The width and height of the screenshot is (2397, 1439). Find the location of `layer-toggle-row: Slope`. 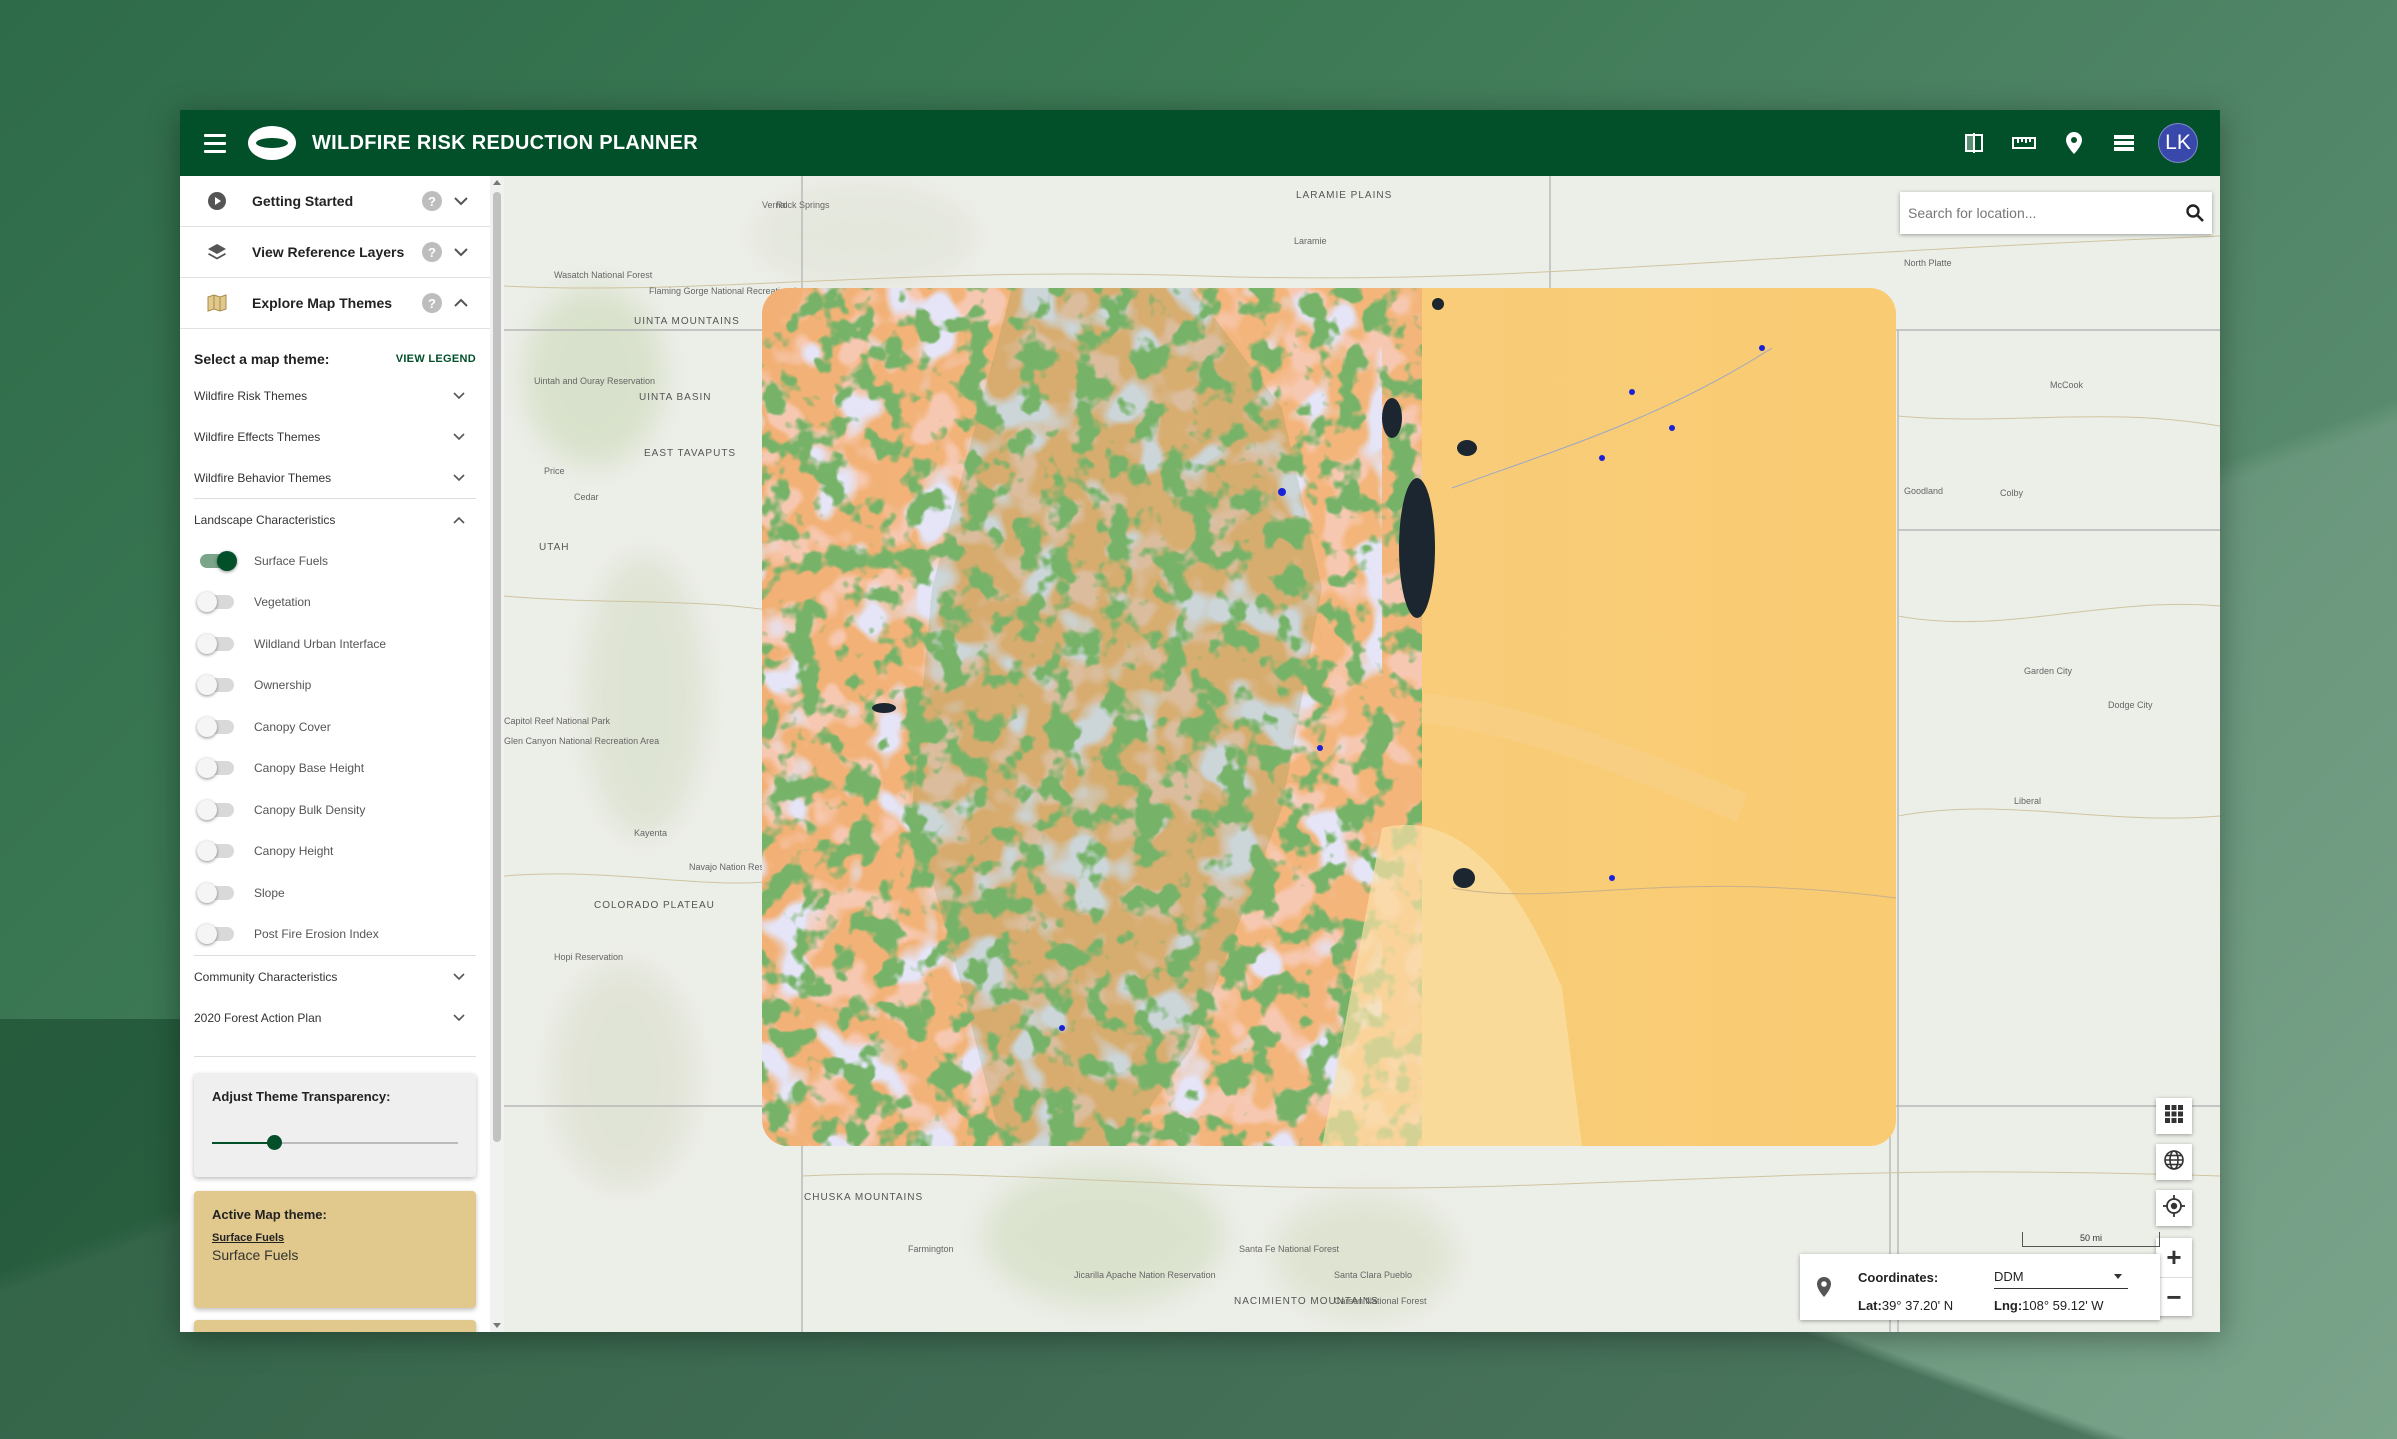

layer-toggle-row: Slope is located at coordinates (335, 893).